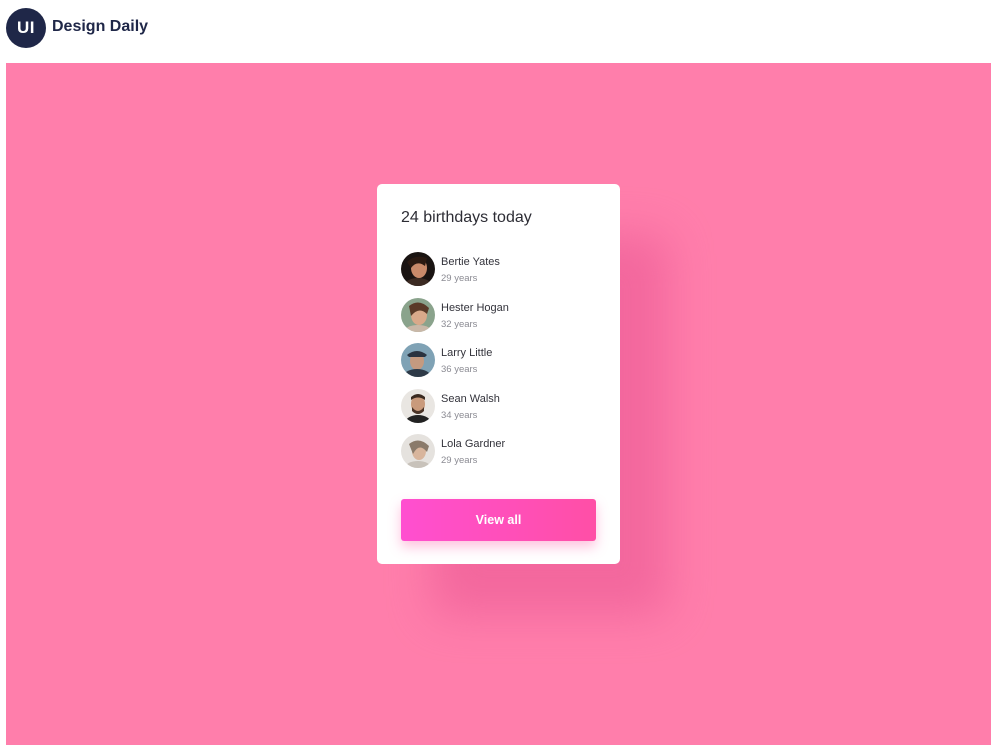  I want to click on list-item: Larry Little 36 years, so click(501, 366).